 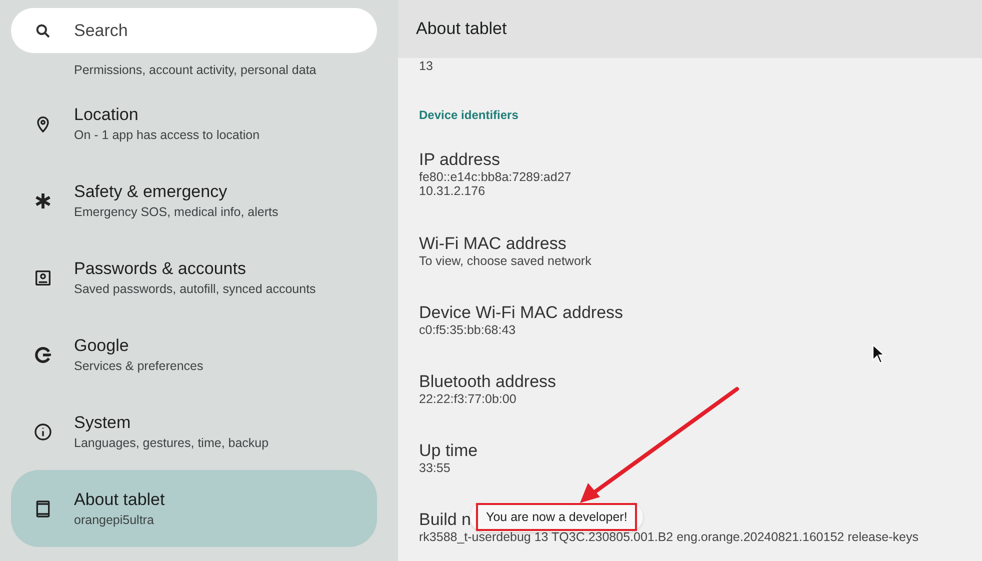 I want to click on pref-title: Bluetooth address, so click(x=487, y=381).